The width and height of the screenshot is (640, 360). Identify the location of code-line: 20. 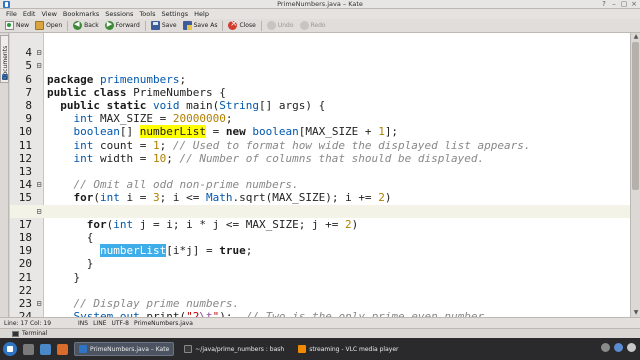
(320, 257).